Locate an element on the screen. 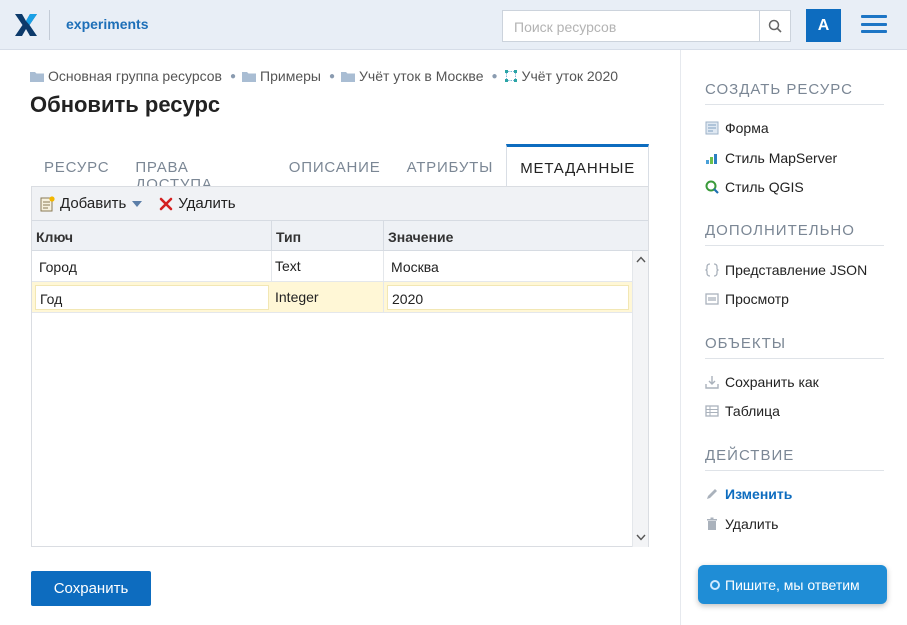 The width and height of the screenshot is (907, 625). tab-description: Описание is located at coordinates (335, 165).